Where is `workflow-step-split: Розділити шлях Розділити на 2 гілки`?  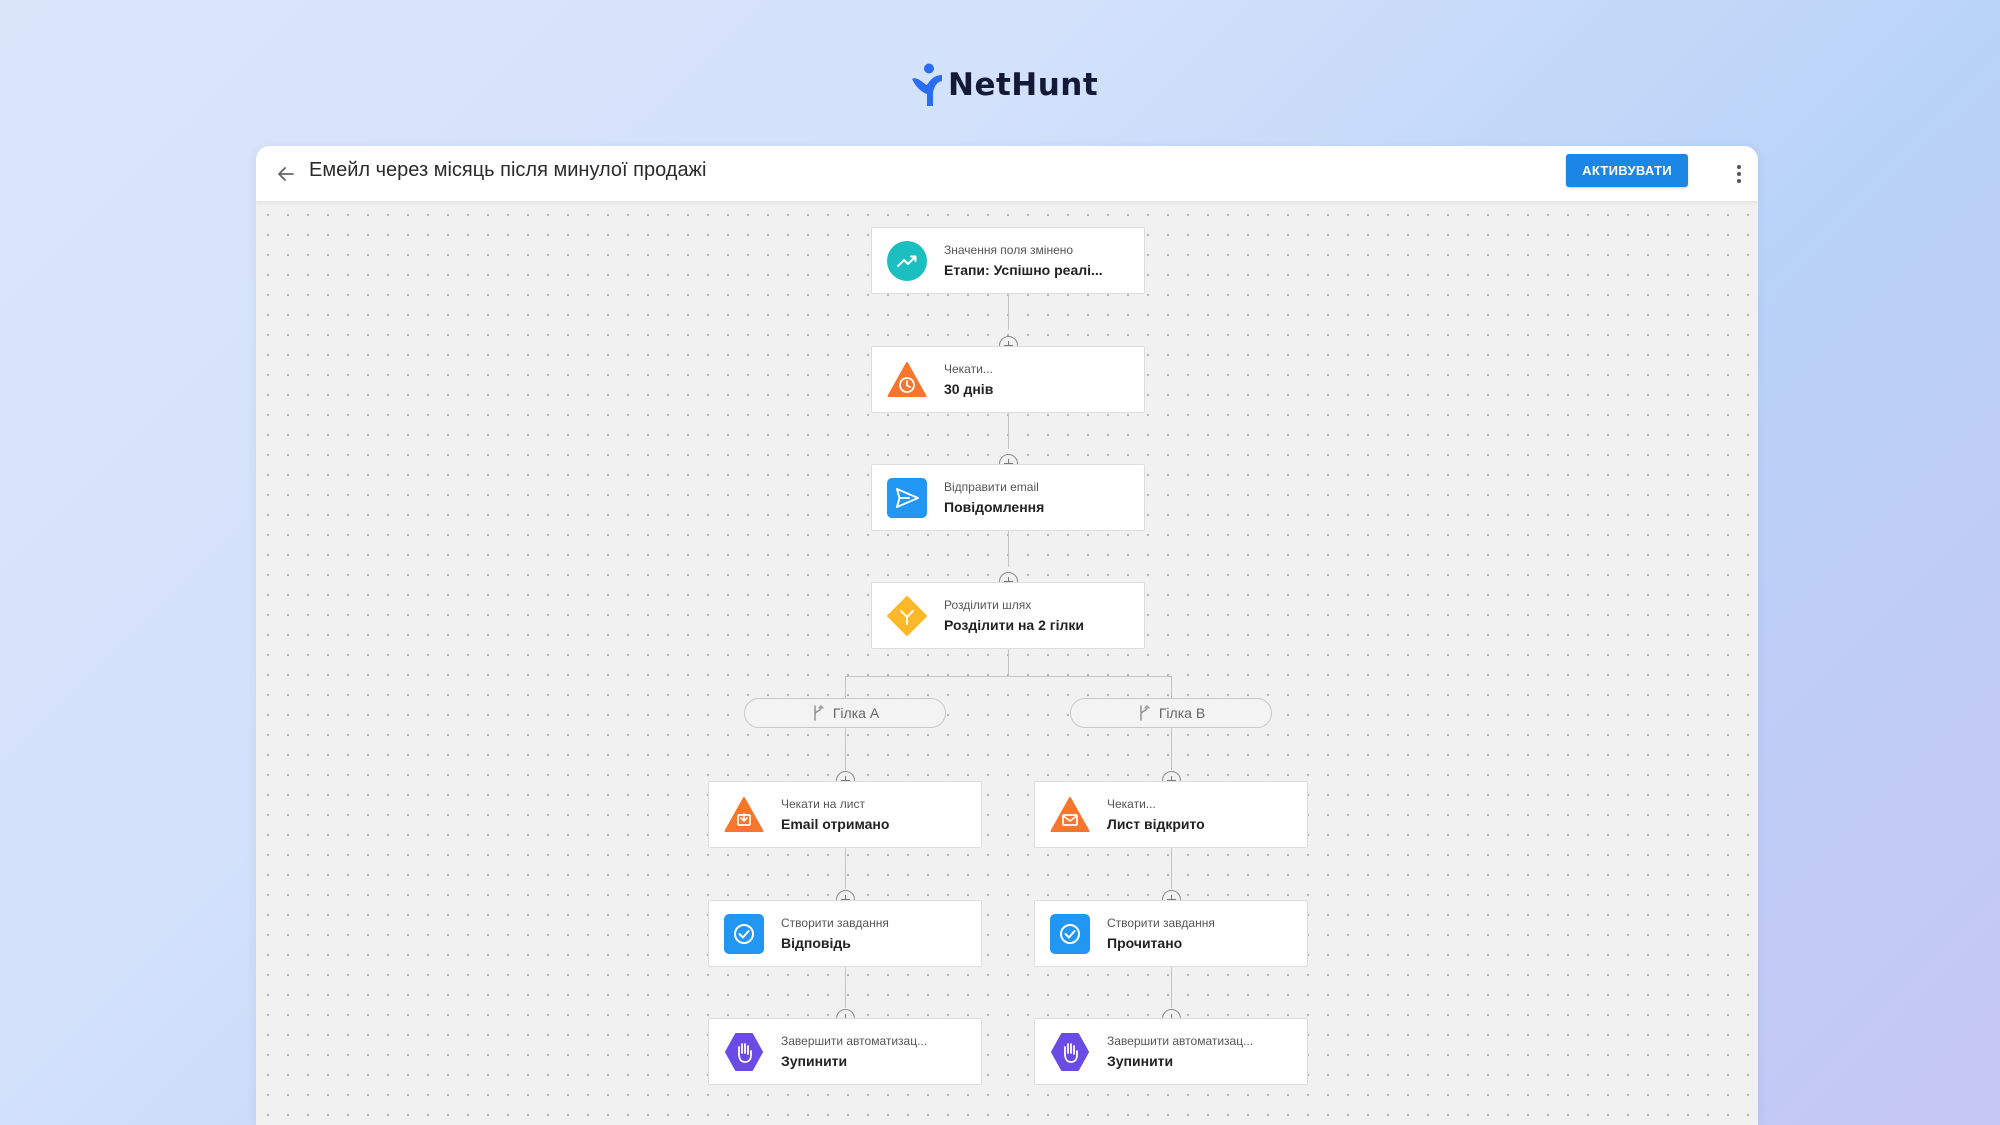 workflow-step-split: Розділити шлях Розділити на 2 гілки is located at coordinates (1008, 615).